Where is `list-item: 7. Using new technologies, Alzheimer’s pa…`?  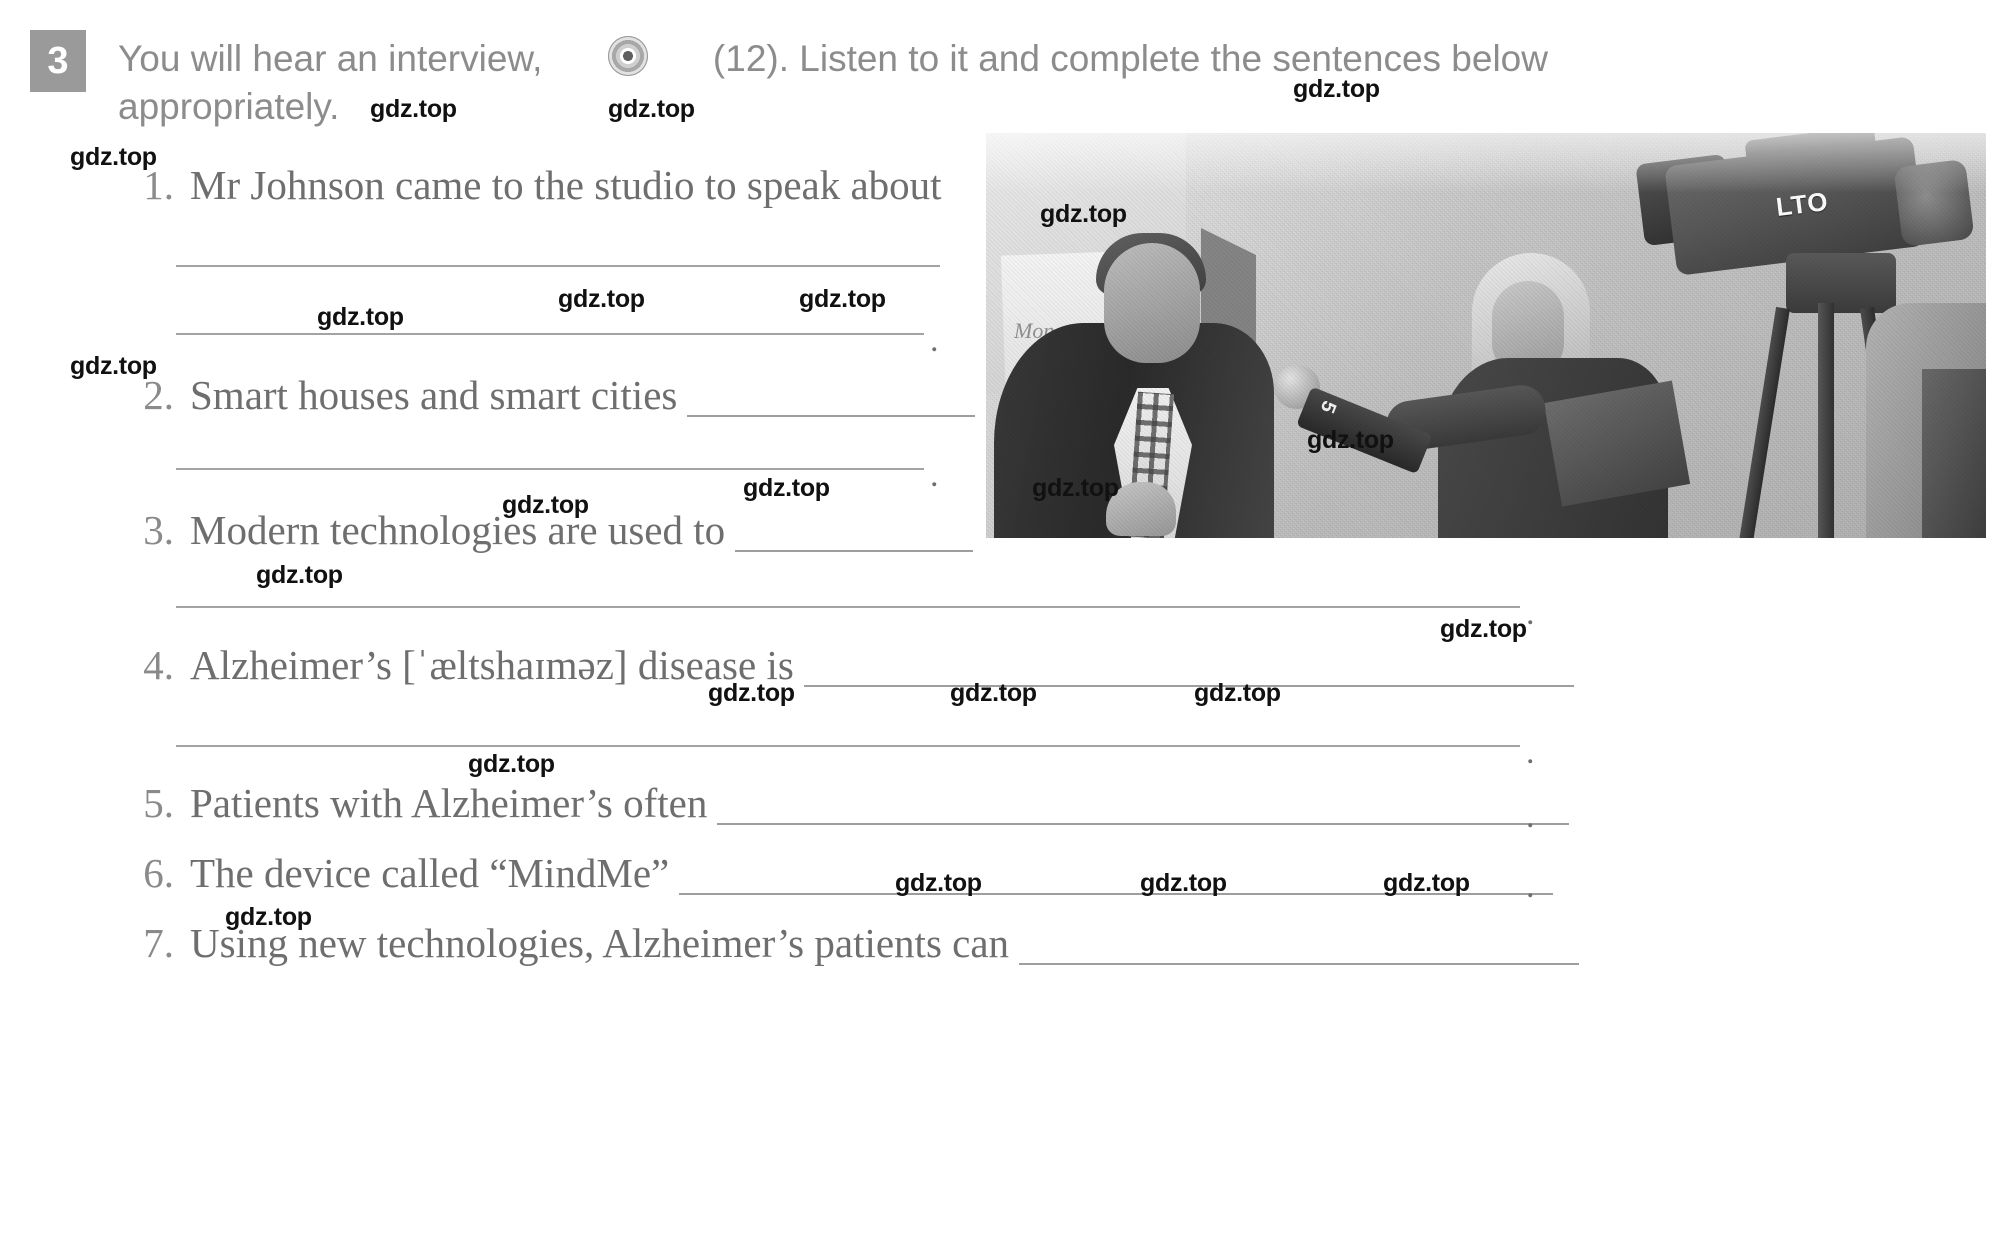 list-item: 7. Using new technologies, Alzheimer’s pa… is located at coordinates (849, 943).